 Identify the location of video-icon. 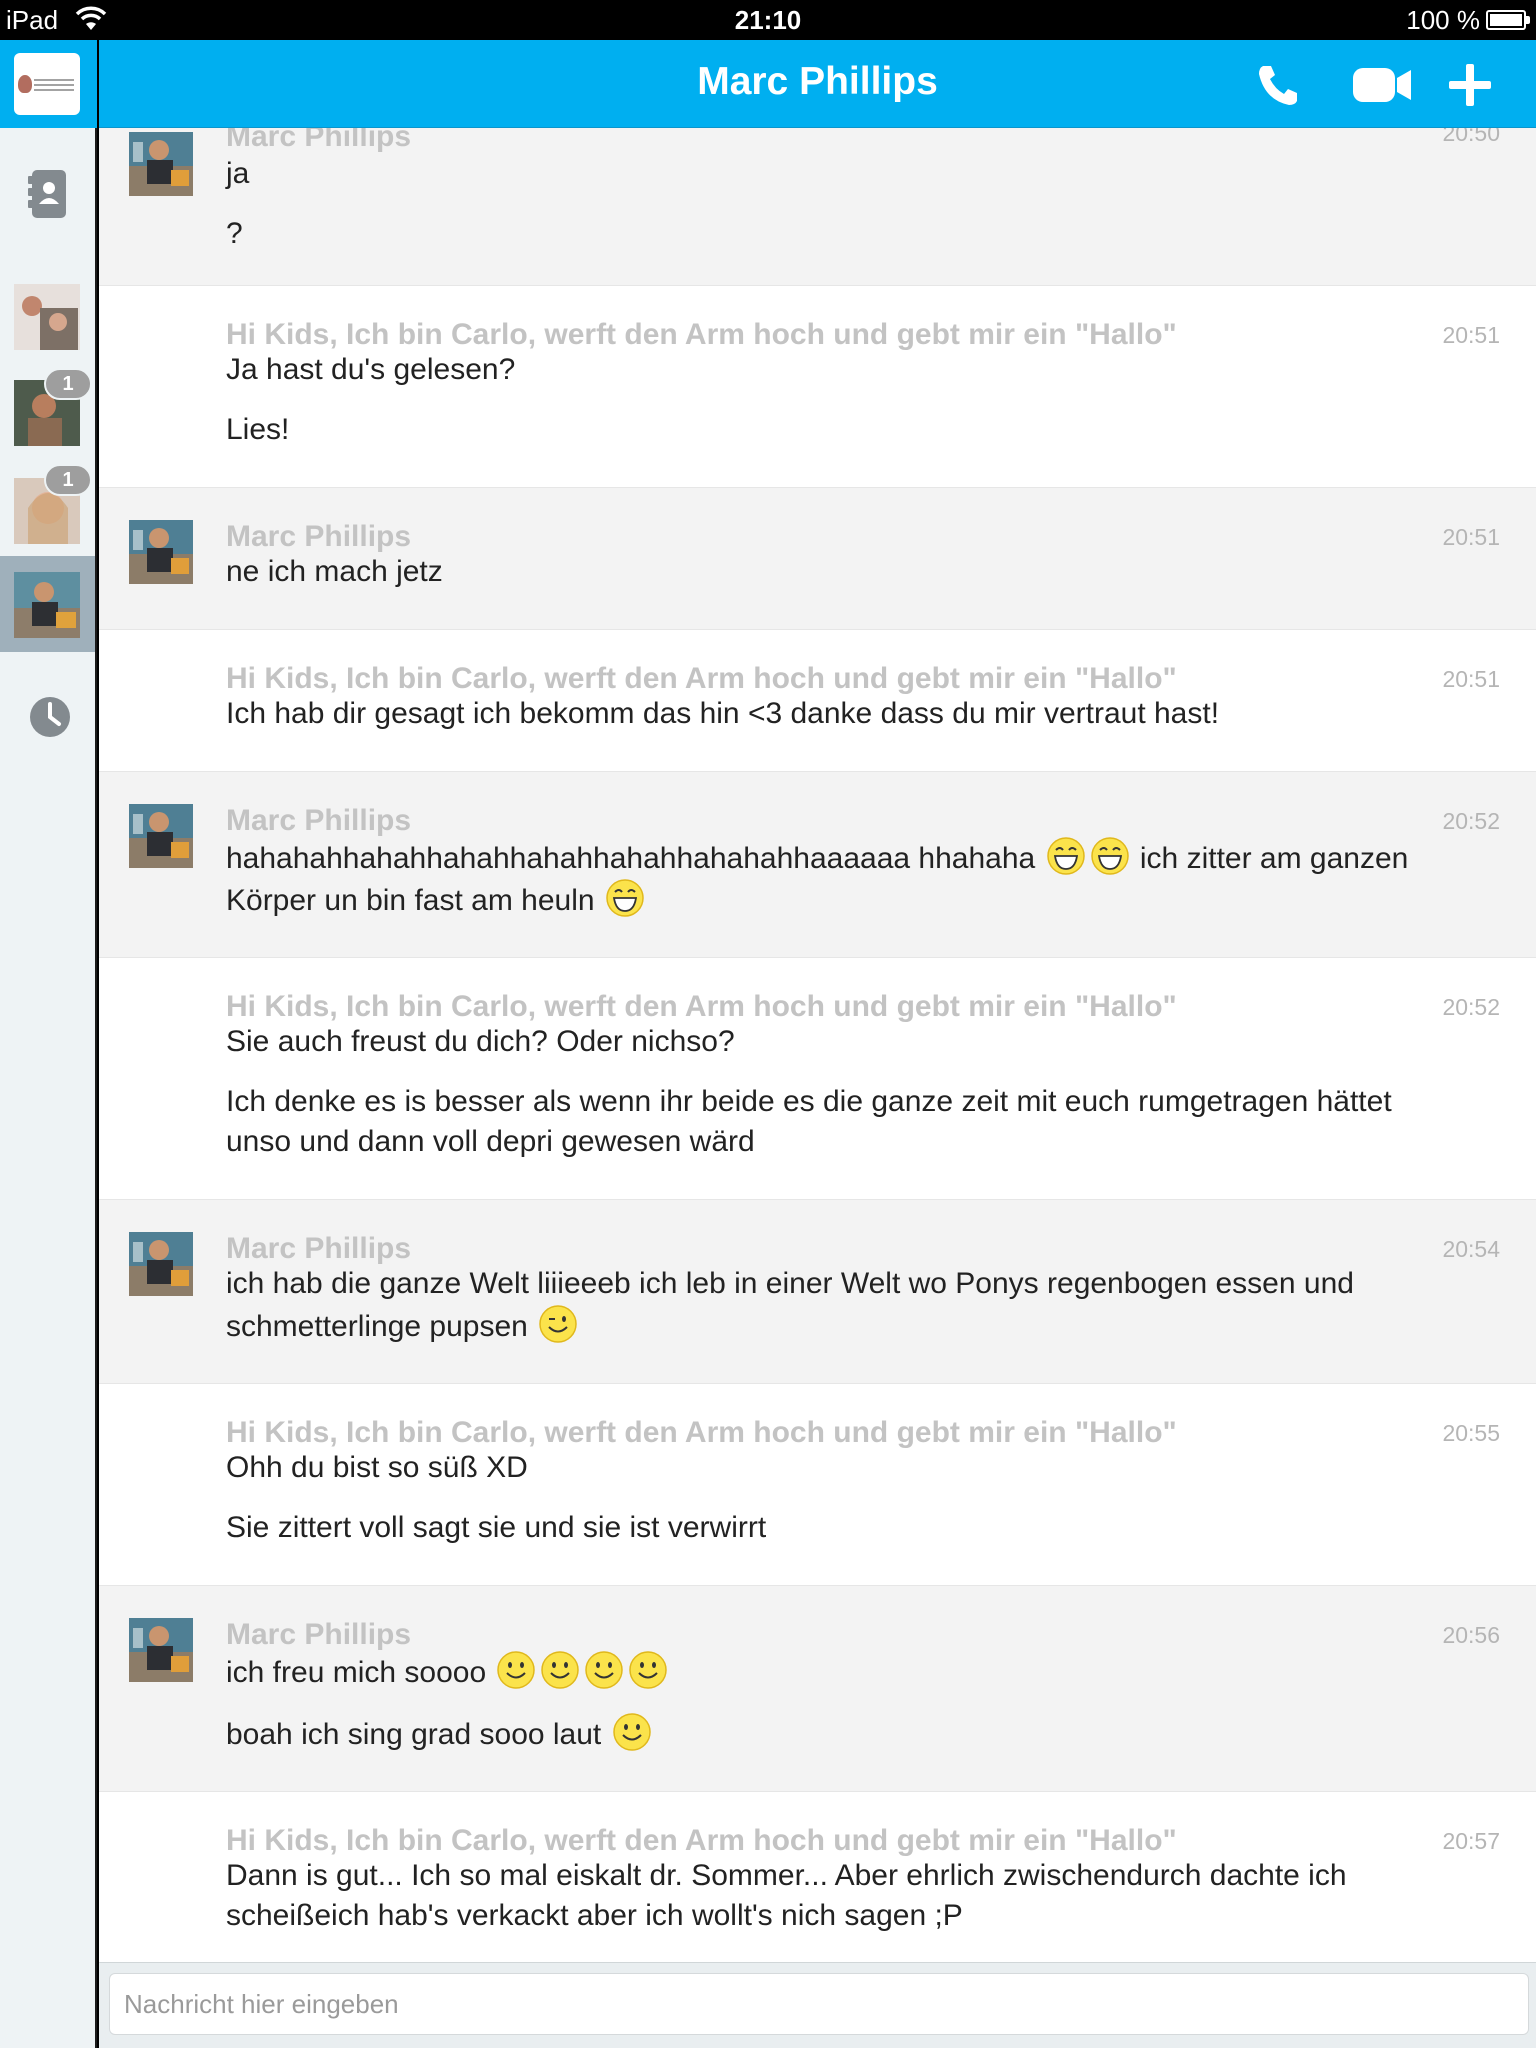
(1382, 85).